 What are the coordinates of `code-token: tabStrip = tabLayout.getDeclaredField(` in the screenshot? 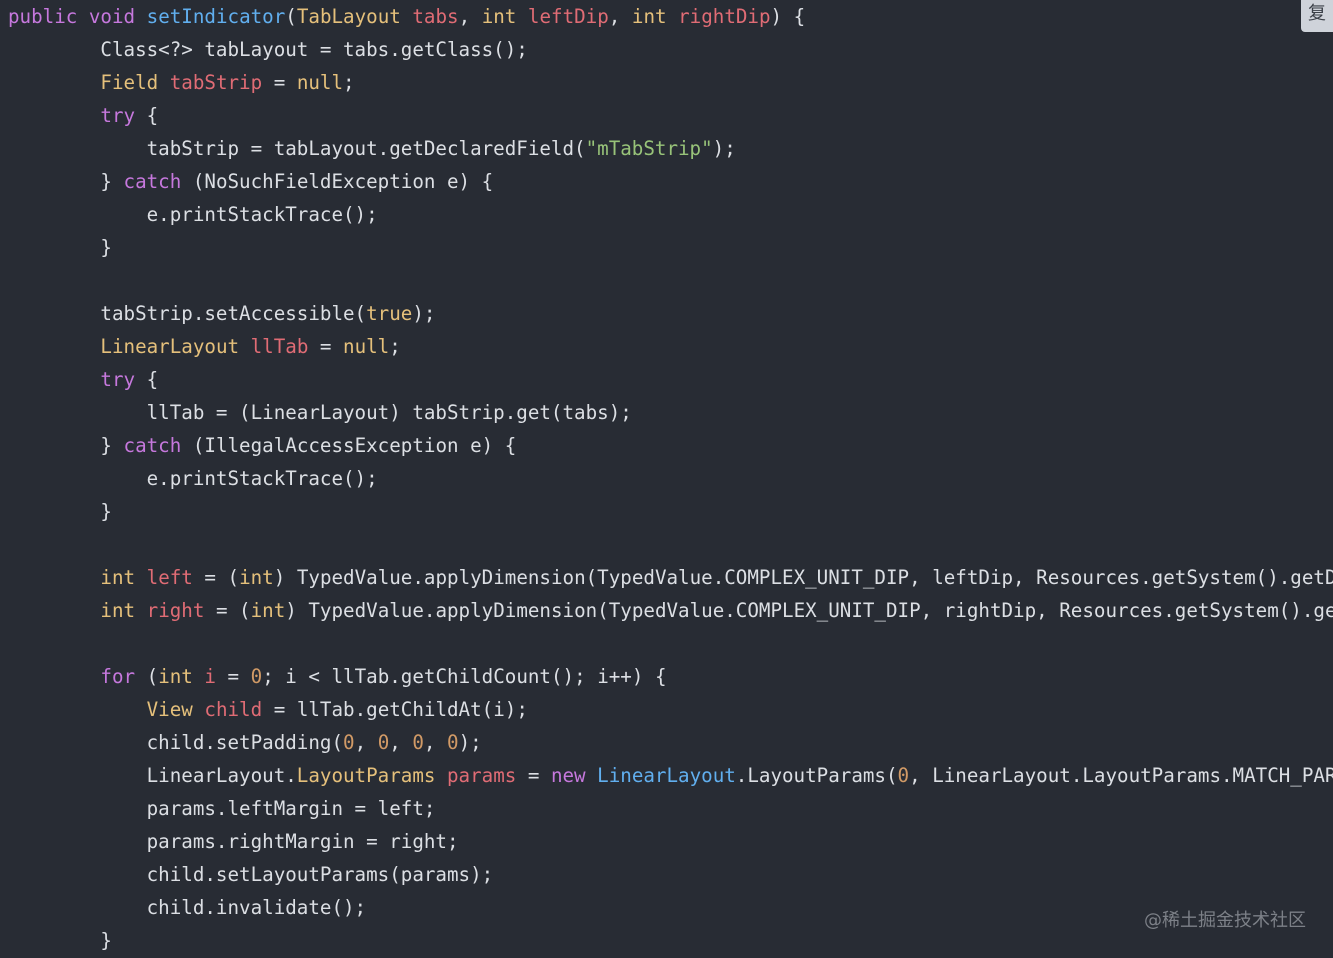 It's located at (297, 148).